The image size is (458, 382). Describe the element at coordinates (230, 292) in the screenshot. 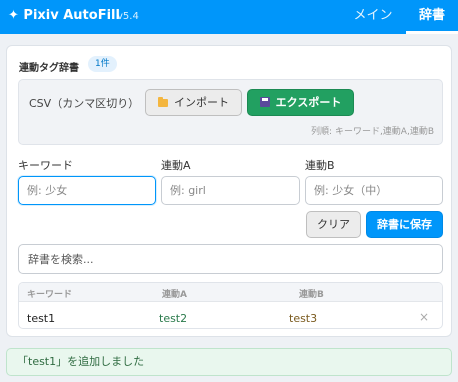

I see `table-header: キーワード 連動A 連動B` at that location.